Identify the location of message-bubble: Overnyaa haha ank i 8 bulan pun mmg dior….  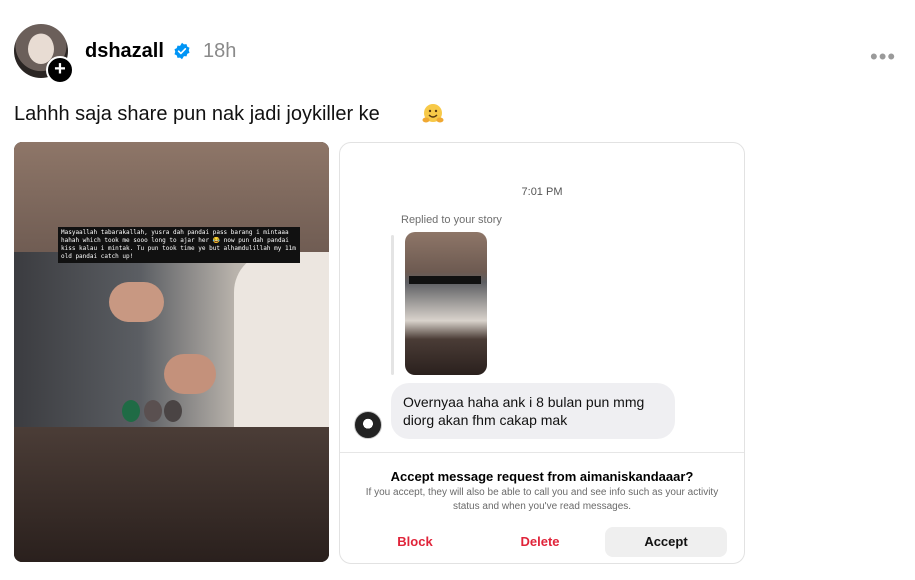
(533, 411).